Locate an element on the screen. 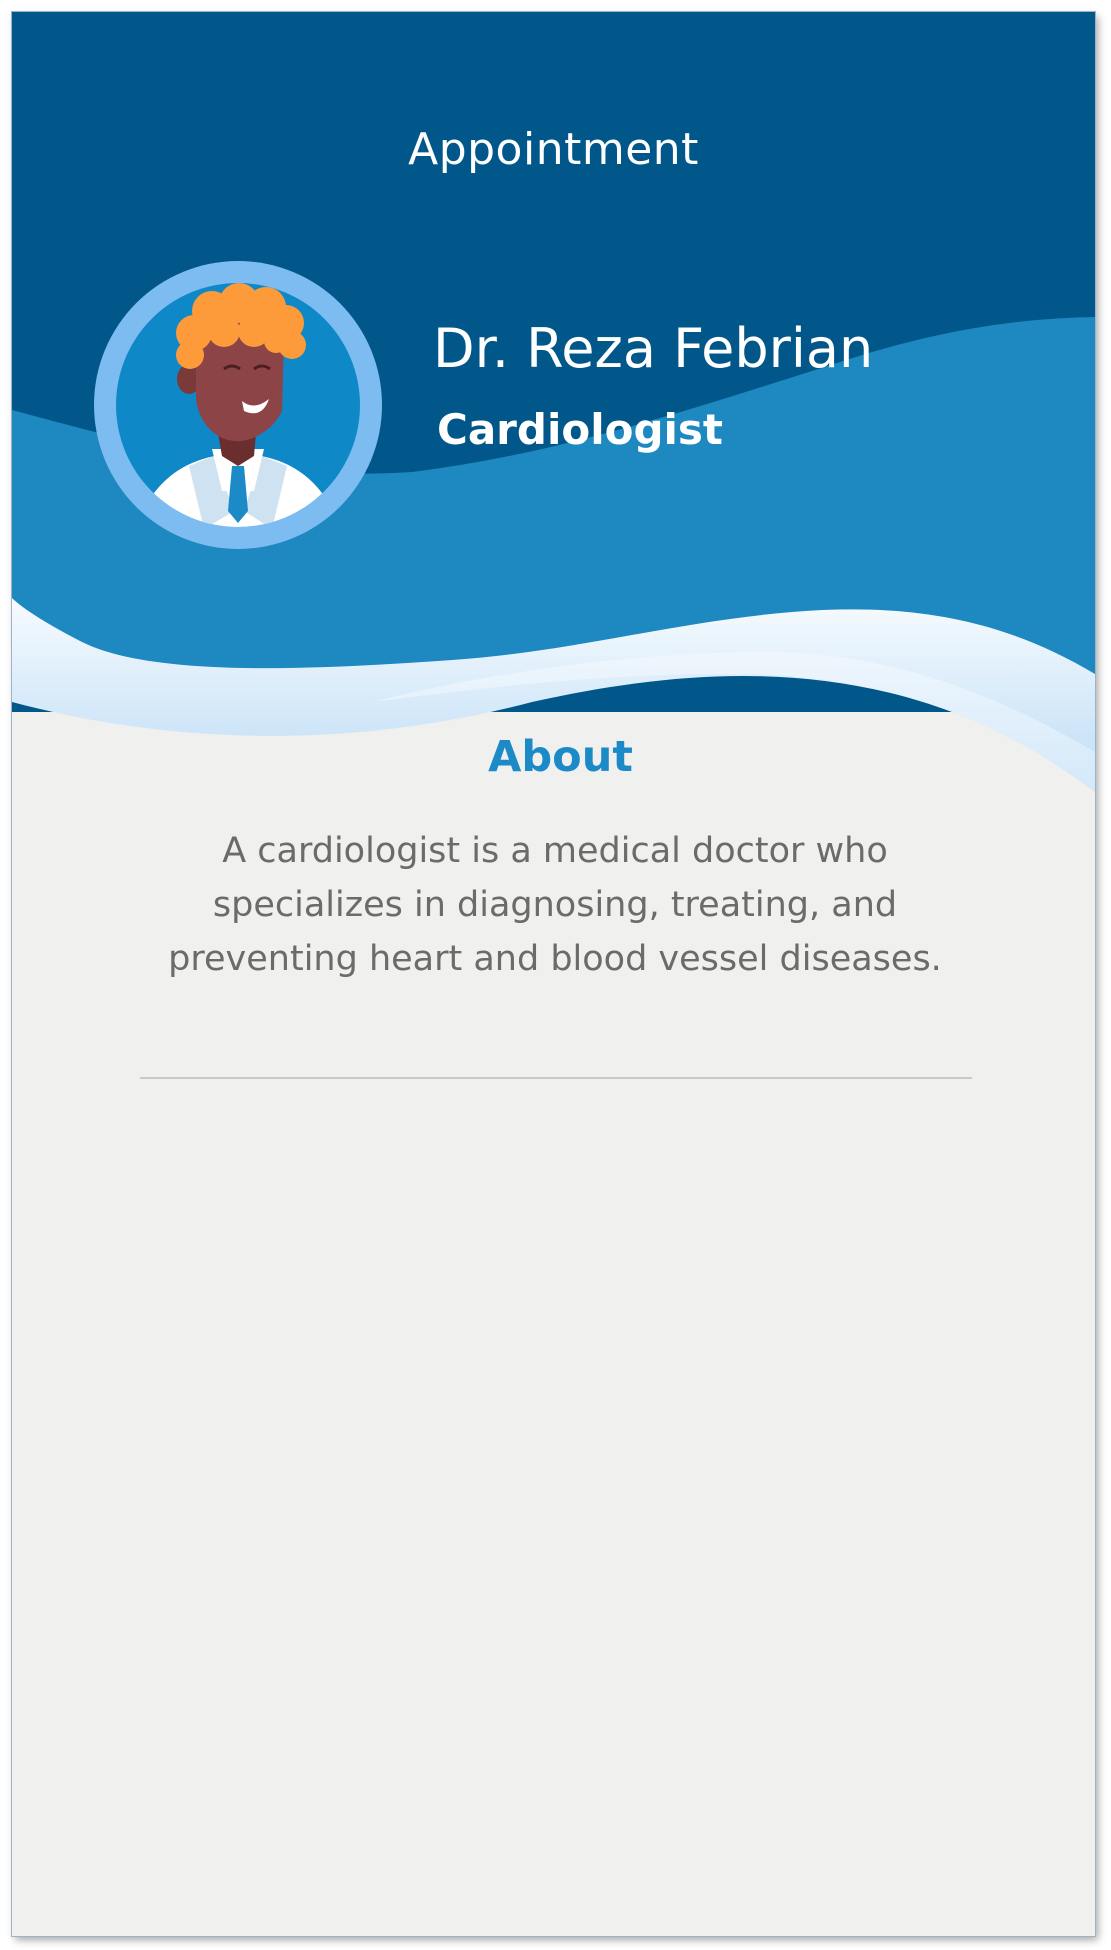 The width and height of the screenshot is (1111, 1950). about-heading: About is located at coordinates (560, 757).